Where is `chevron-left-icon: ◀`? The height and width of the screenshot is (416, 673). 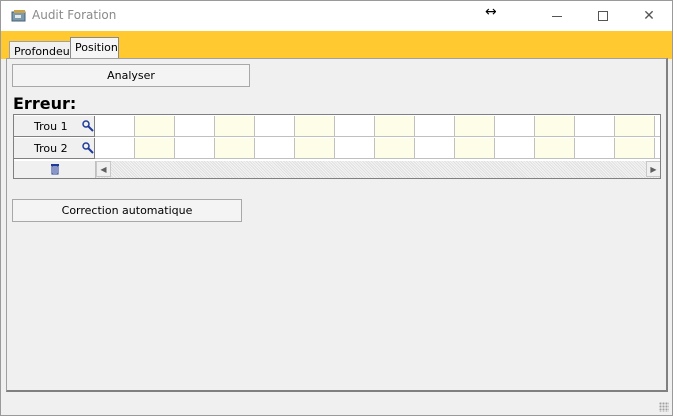
chevron-left-icon: ◀ is located at coordinates (103, 169).